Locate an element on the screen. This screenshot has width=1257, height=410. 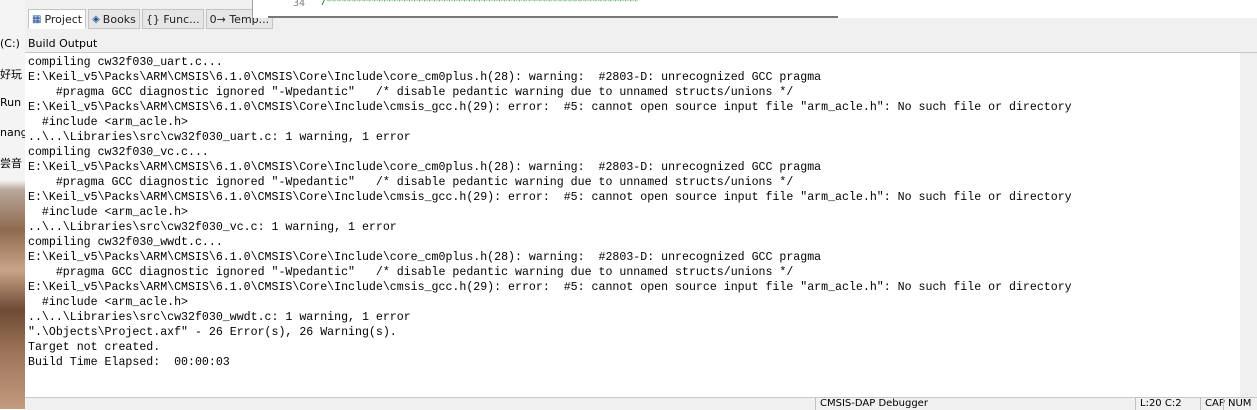
status-cursor-position: L:20 C:2 is located at coordinates (1167, 404).